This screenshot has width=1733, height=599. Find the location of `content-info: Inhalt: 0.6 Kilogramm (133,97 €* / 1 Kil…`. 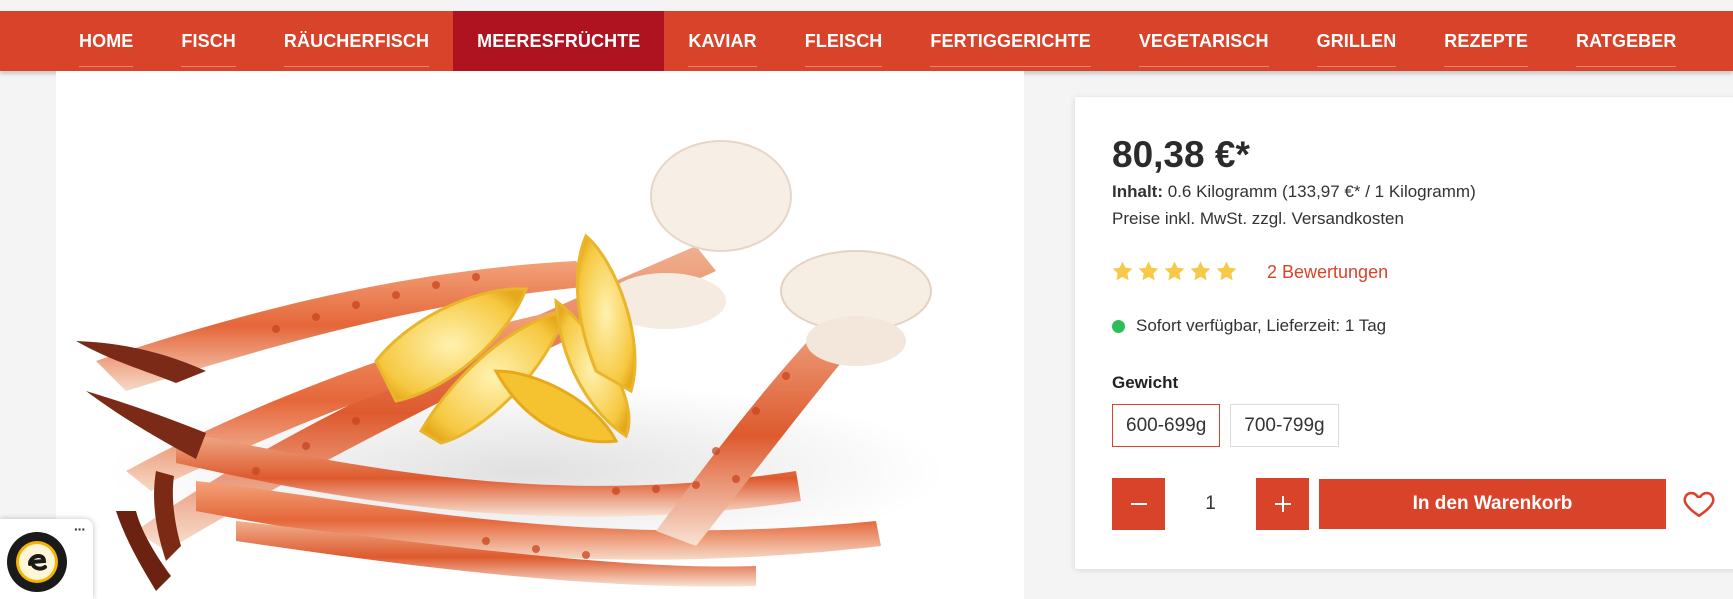

content-info: Inhalt: 0.6 Kilogramm (133,97 €* / 1 Kil… is located at coordinates (1294, 192).